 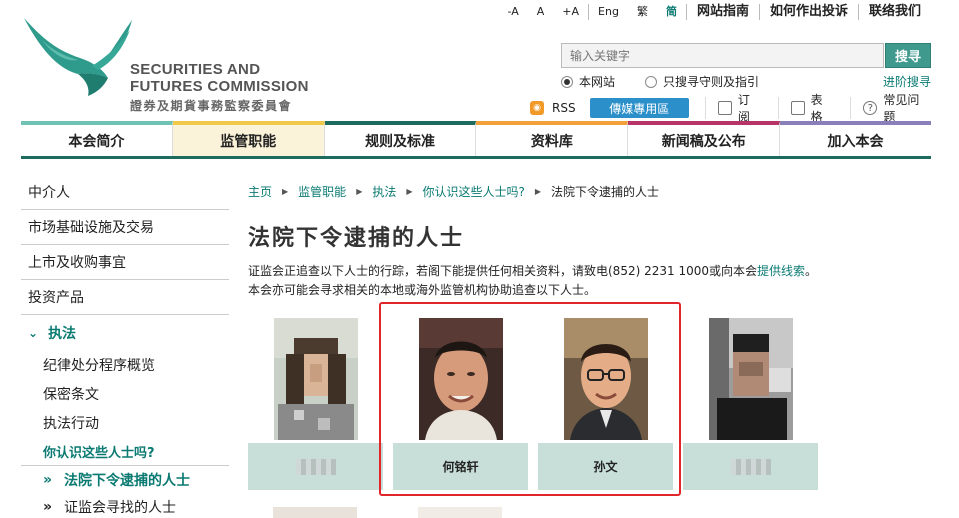 I want to click on rss-link: ◉ RSS, so click(x=553, y=108).